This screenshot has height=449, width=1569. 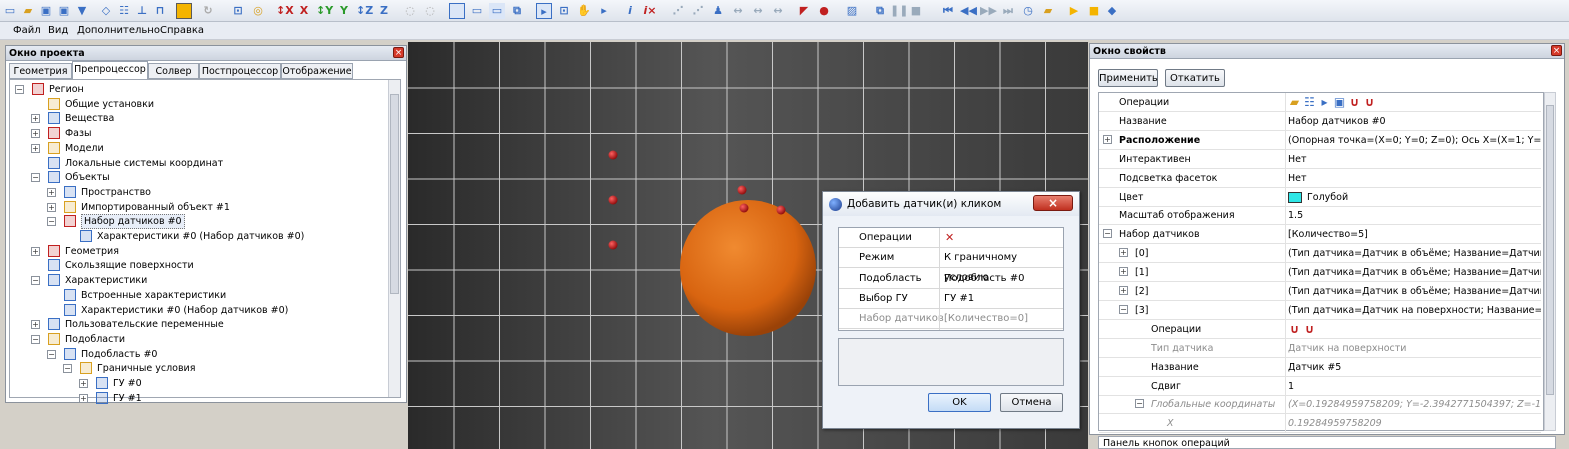 What do you see at coordinates (394, 194) in the screenshot?
I see `tree-scrollbar-thumb` at bounding box center [394, 194].